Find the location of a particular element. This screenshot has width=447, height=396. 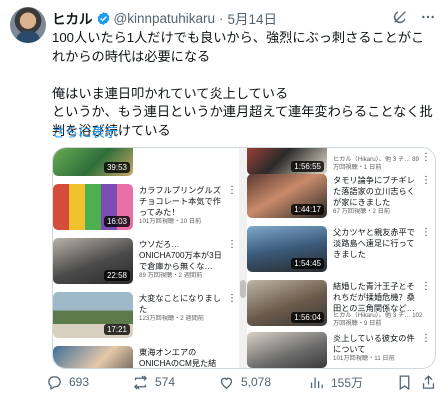

bookmark-button is located at coordinates (404, 382).